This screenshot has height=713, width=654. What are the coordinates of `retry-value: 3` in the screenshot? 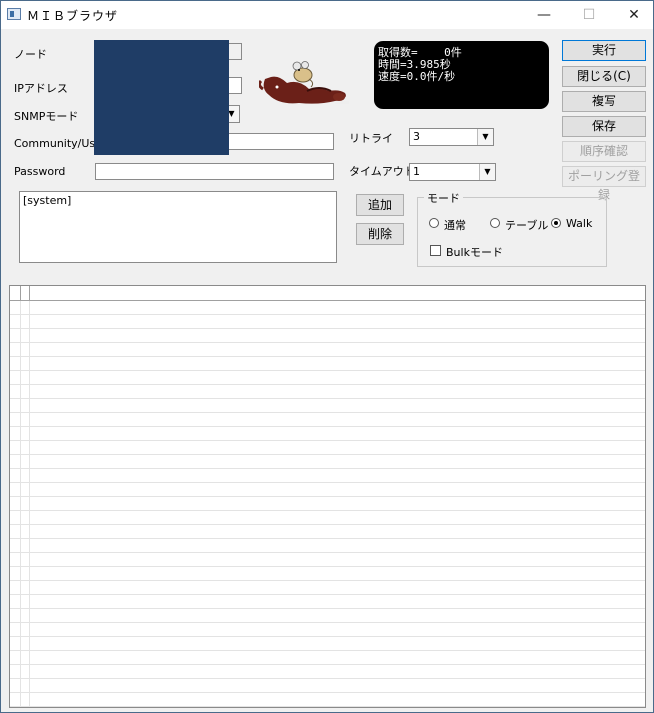 It's located at (416, 136).